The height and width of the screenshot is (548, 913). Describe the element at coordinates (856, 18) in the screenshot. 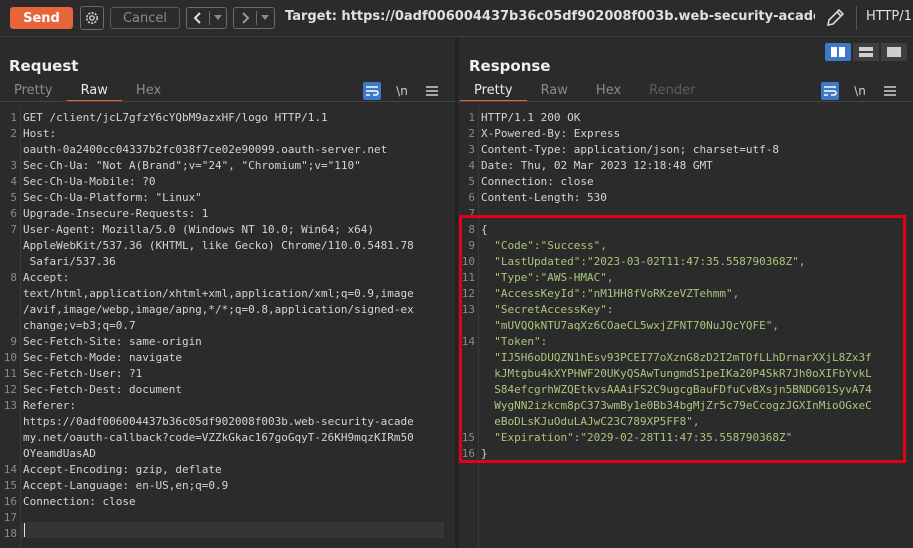

I see `toolbar-divider` at that location.